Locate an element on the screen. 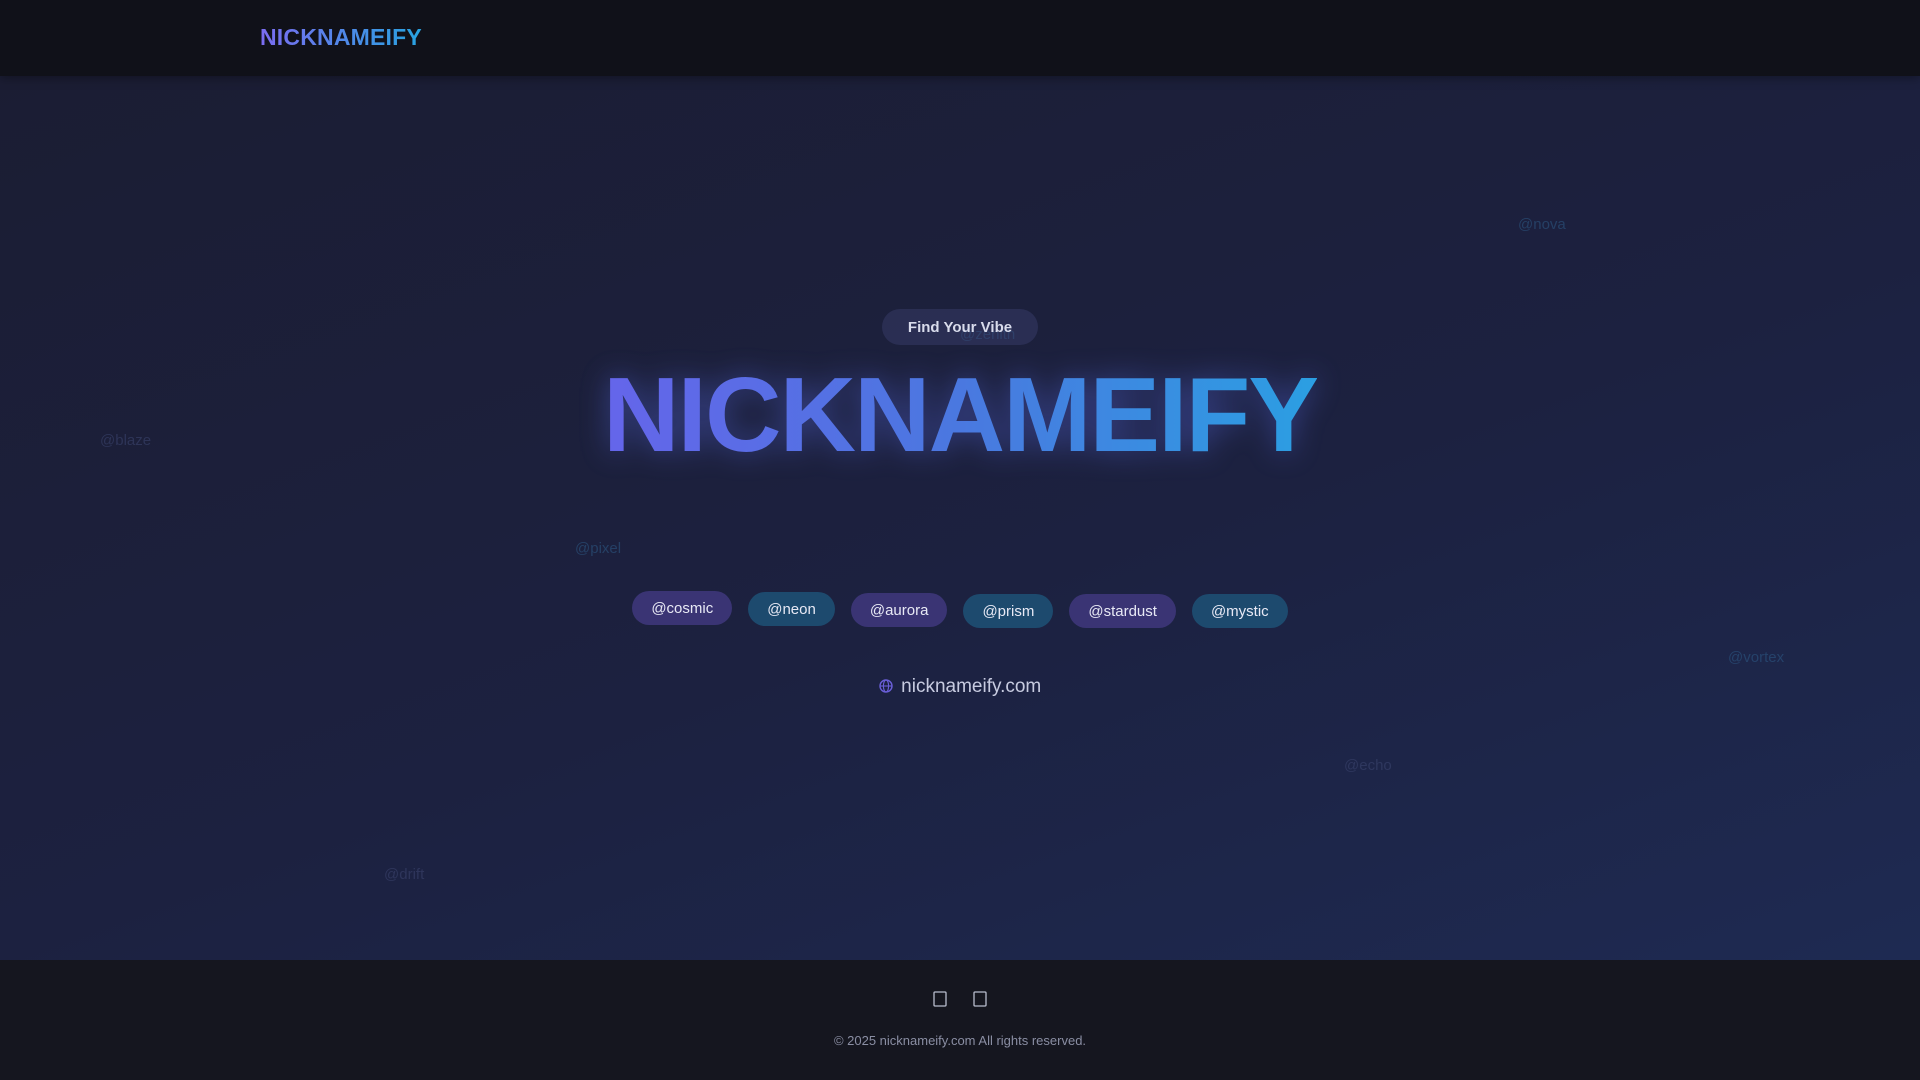 The image size is (1920, 1080). nickname-tag: @prism is located at coordinates (1008, 611).